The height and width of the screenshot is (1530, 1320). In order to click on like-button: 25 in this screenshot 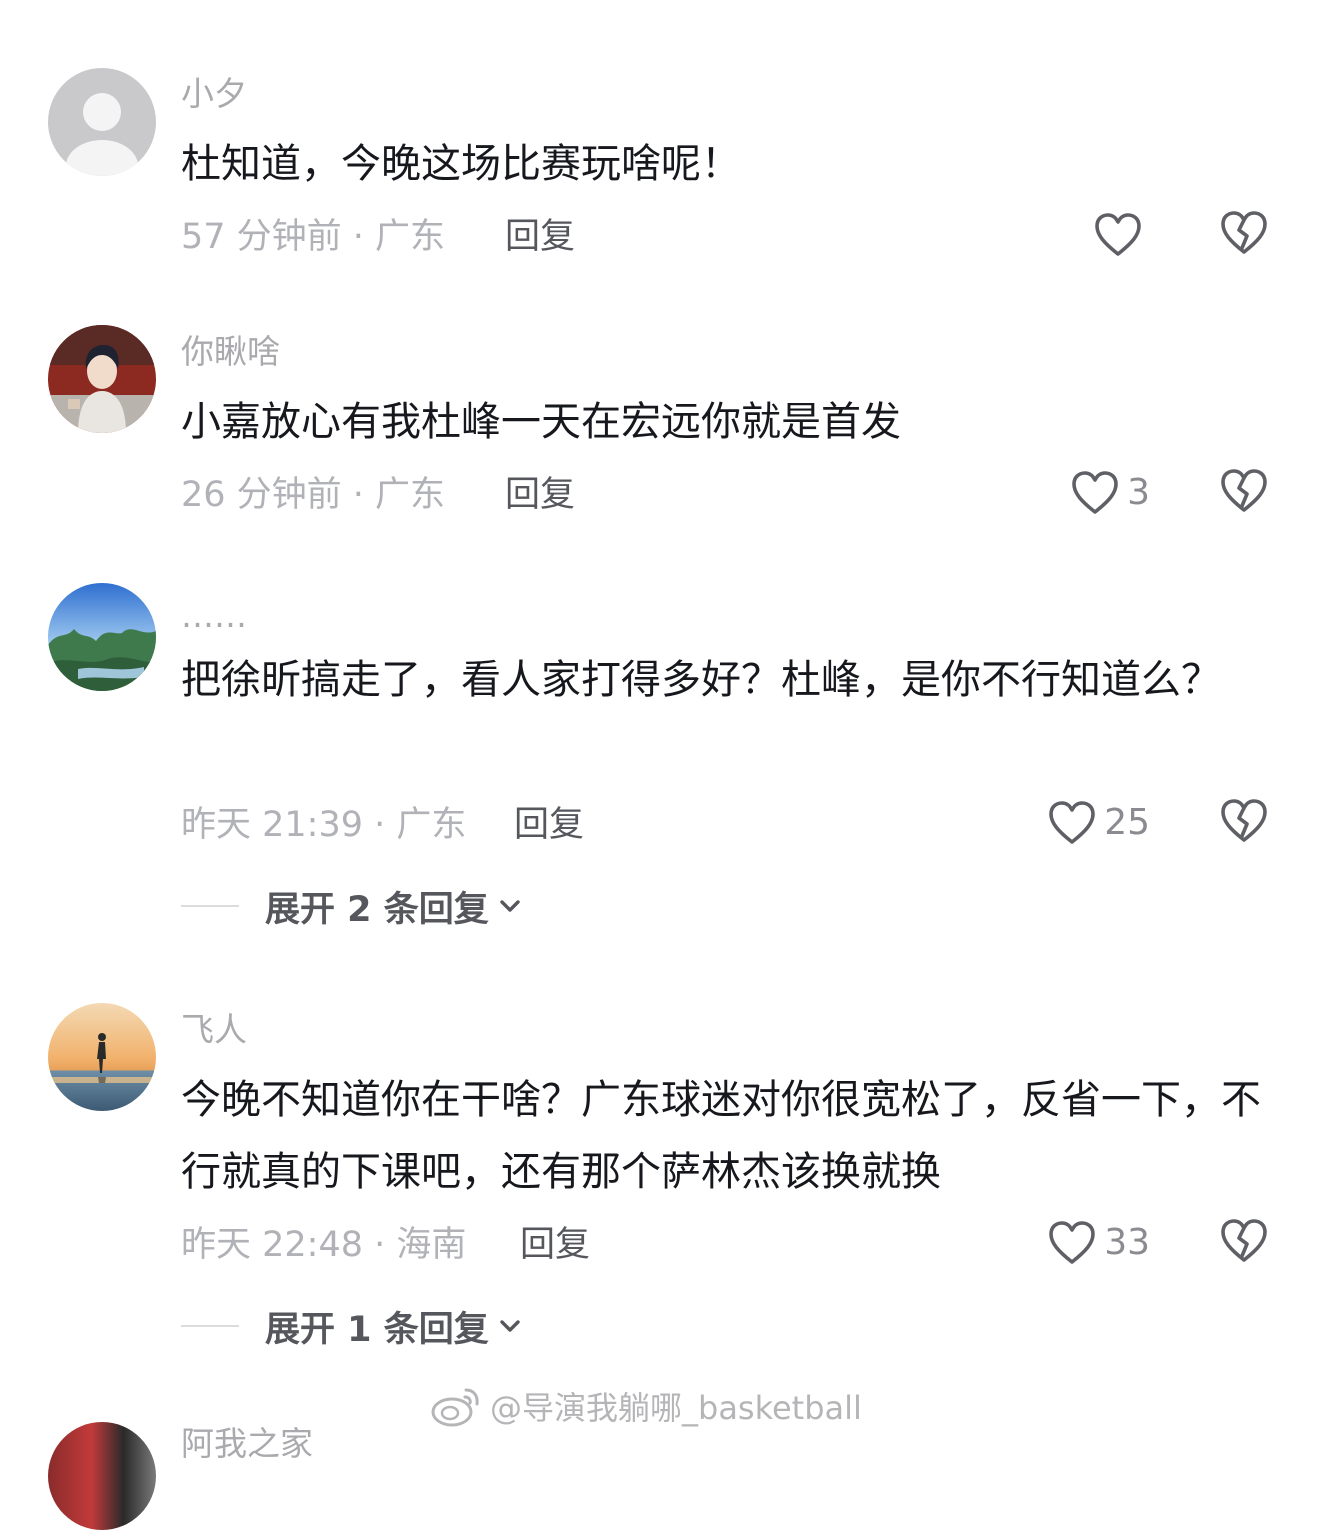, I will do `click(1099, 823)`.